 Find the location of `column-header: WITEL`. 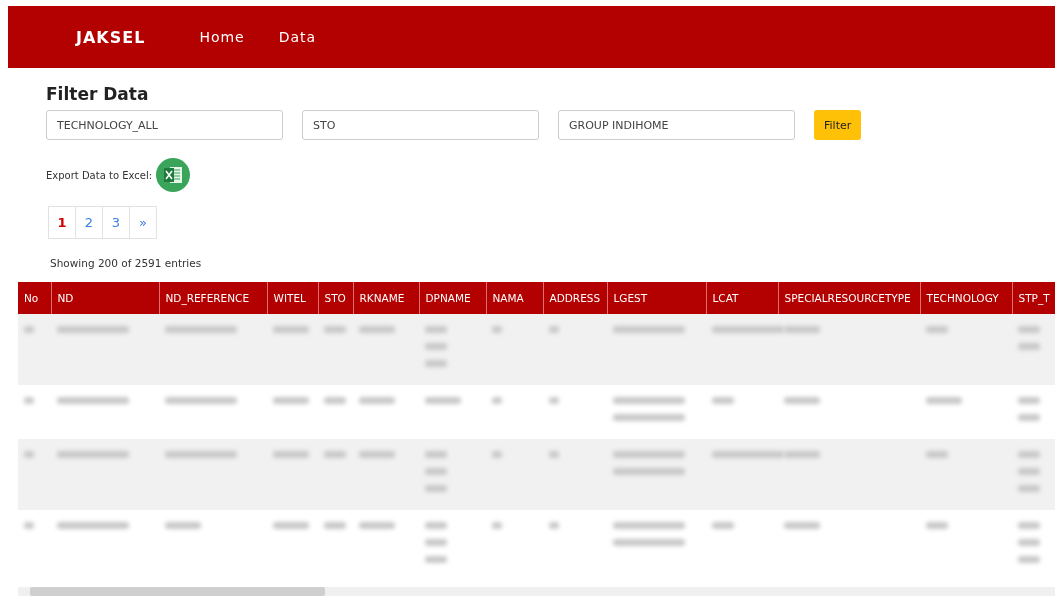

column-header: WITEL is located at coordinates (292, 298).